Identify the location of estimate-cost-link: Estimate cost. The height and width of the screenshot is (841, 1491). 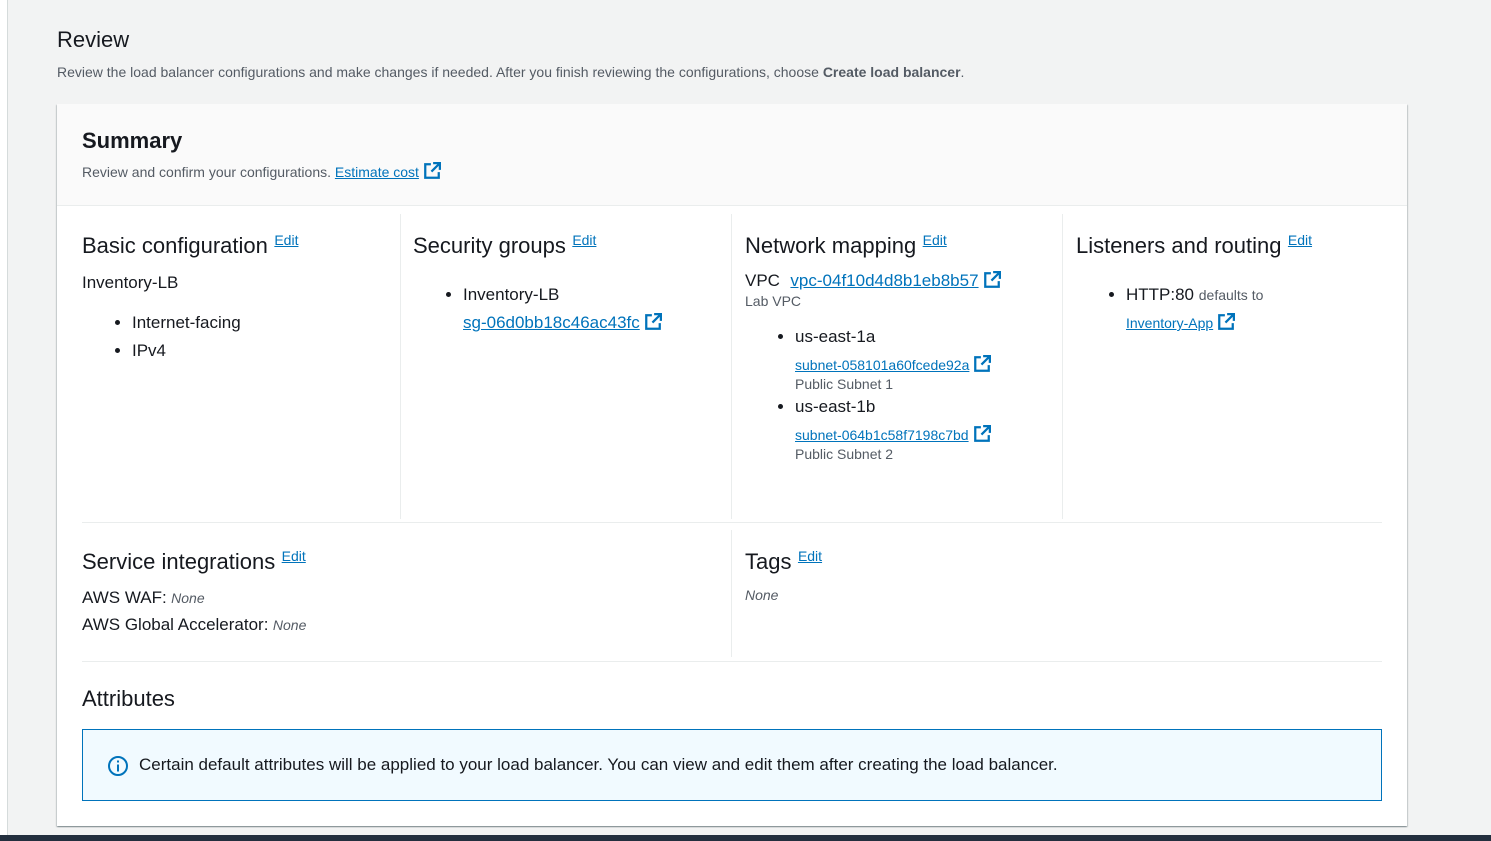
(387, 171).